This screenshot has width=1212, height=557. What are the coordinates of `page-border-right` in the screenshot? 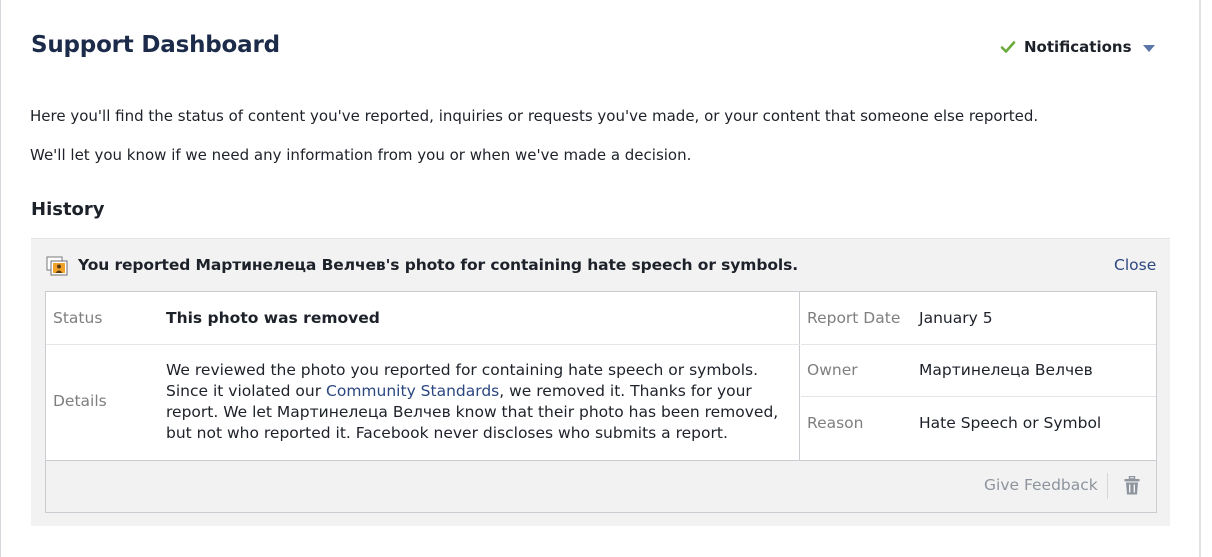 It's located at (1200, 278).